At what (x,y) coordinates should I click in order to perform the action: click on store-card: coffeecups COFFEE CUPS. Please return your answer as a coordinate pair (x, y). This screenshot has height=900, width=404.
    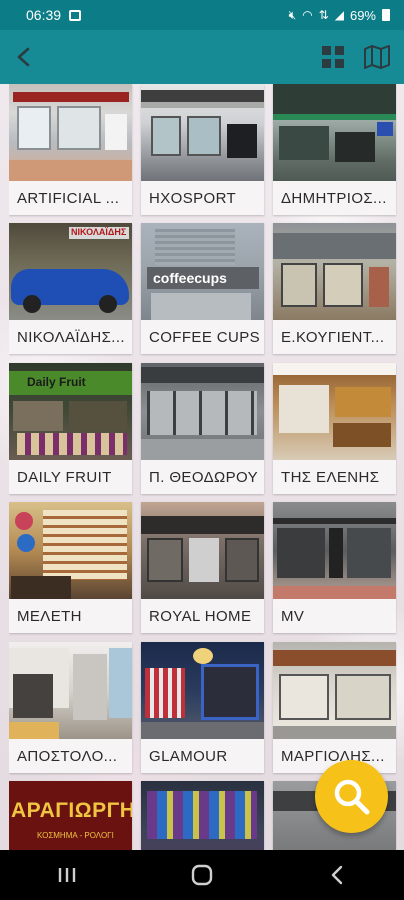
    Looking at the image, I should click on (202, 288).